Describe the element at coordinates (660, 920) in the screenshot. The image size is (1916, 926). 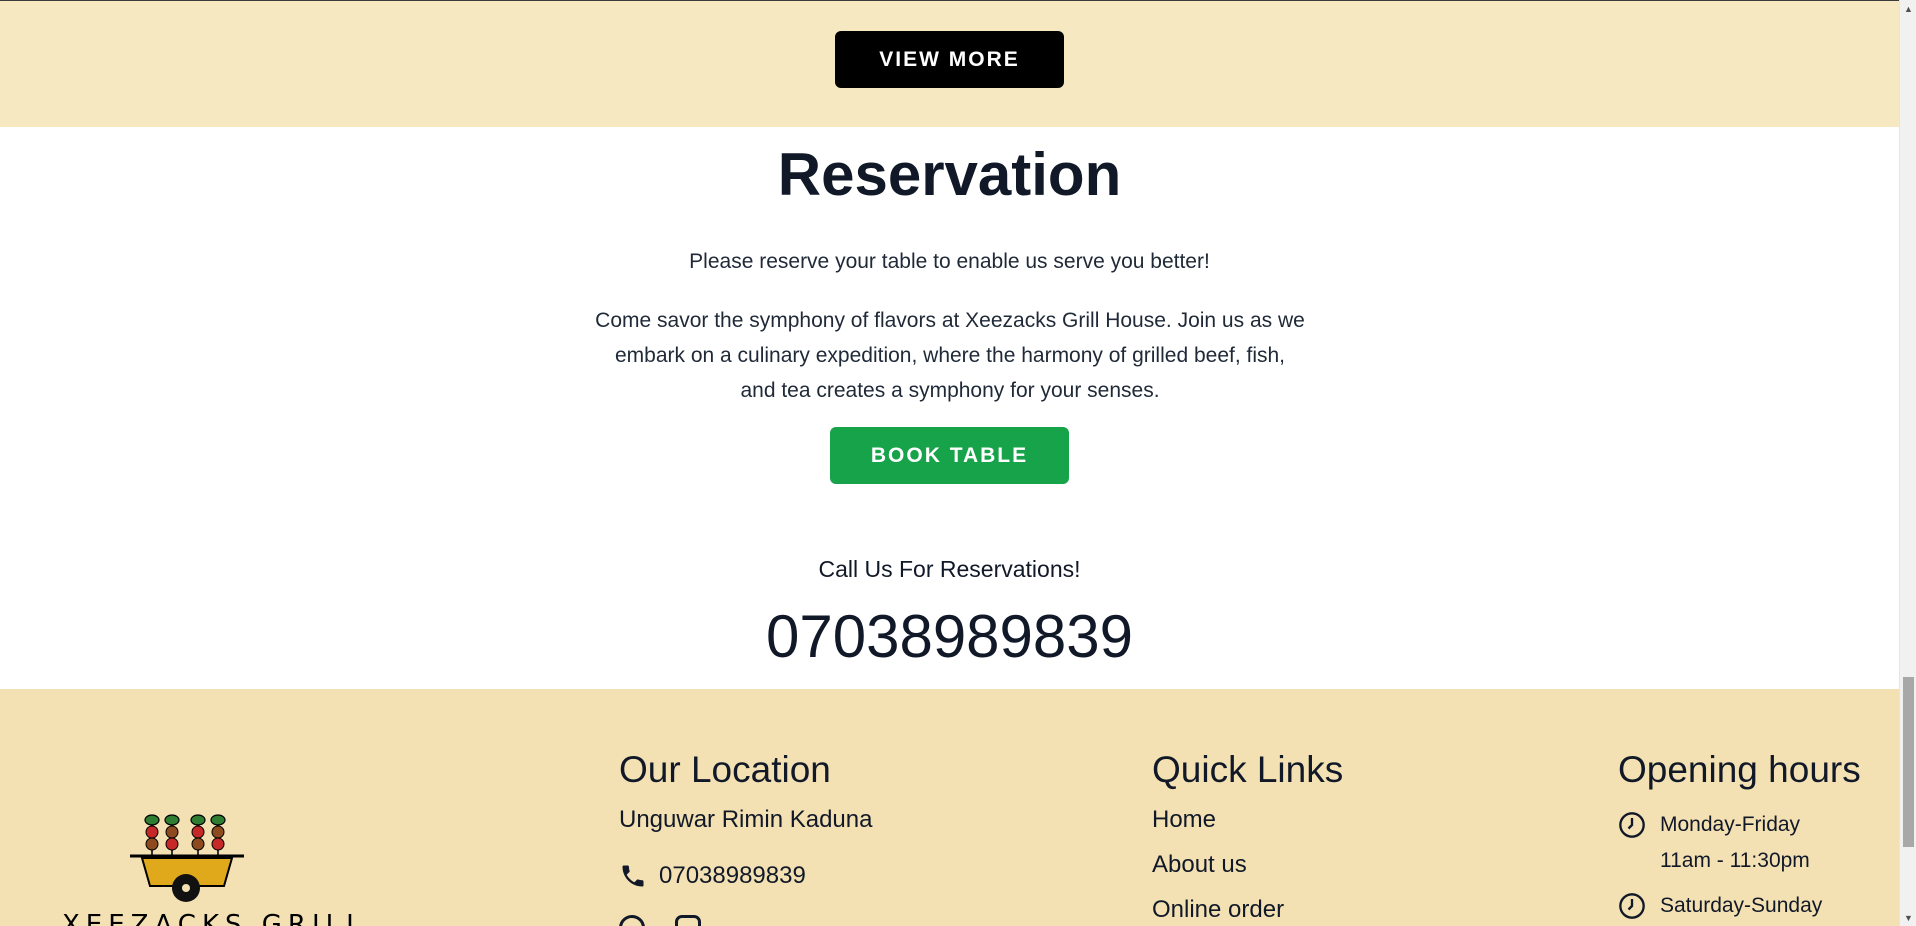
I see `social-links` at that location.